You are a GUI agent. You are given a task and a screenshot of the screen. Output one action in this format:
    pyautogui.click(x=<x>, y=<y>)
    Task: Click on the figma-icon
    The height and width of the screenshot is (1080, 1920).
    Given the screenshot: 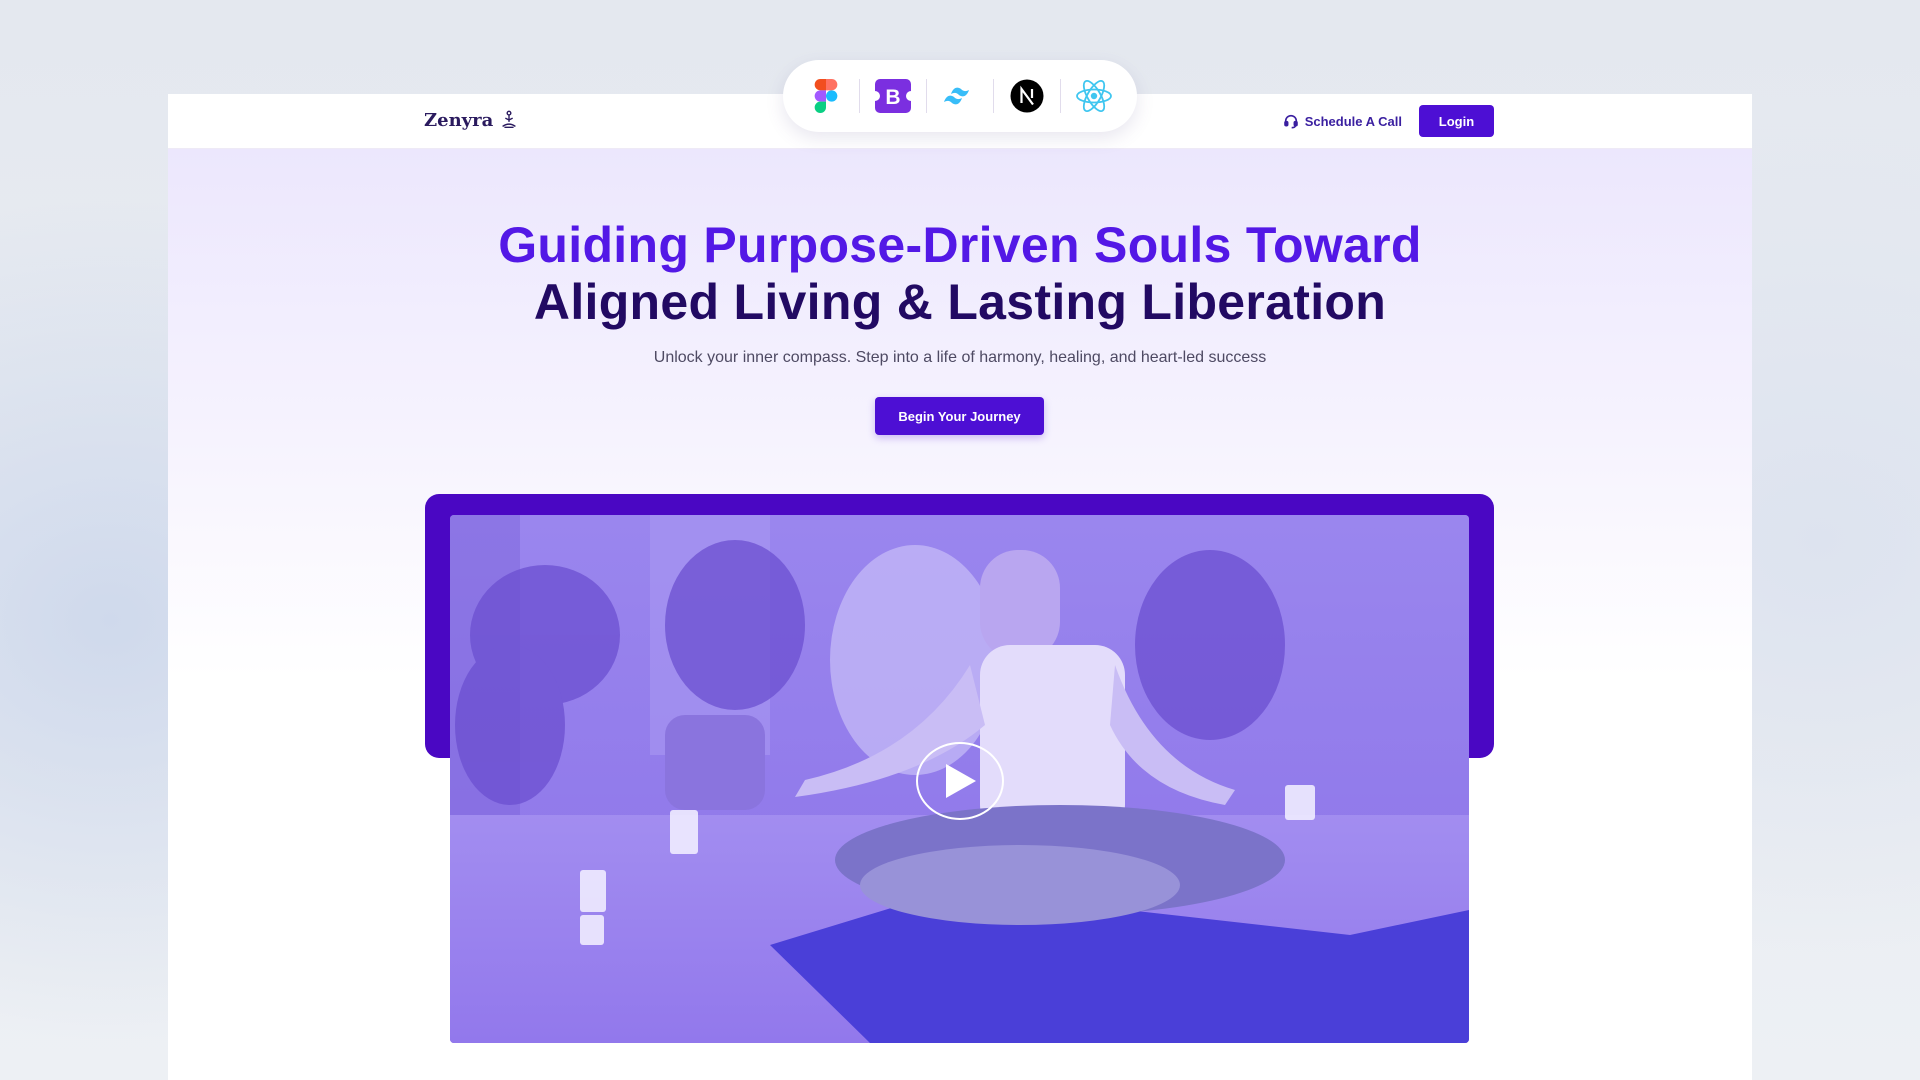 What is the action you would take?
    pyautogui.click(x=826, y=96)
    